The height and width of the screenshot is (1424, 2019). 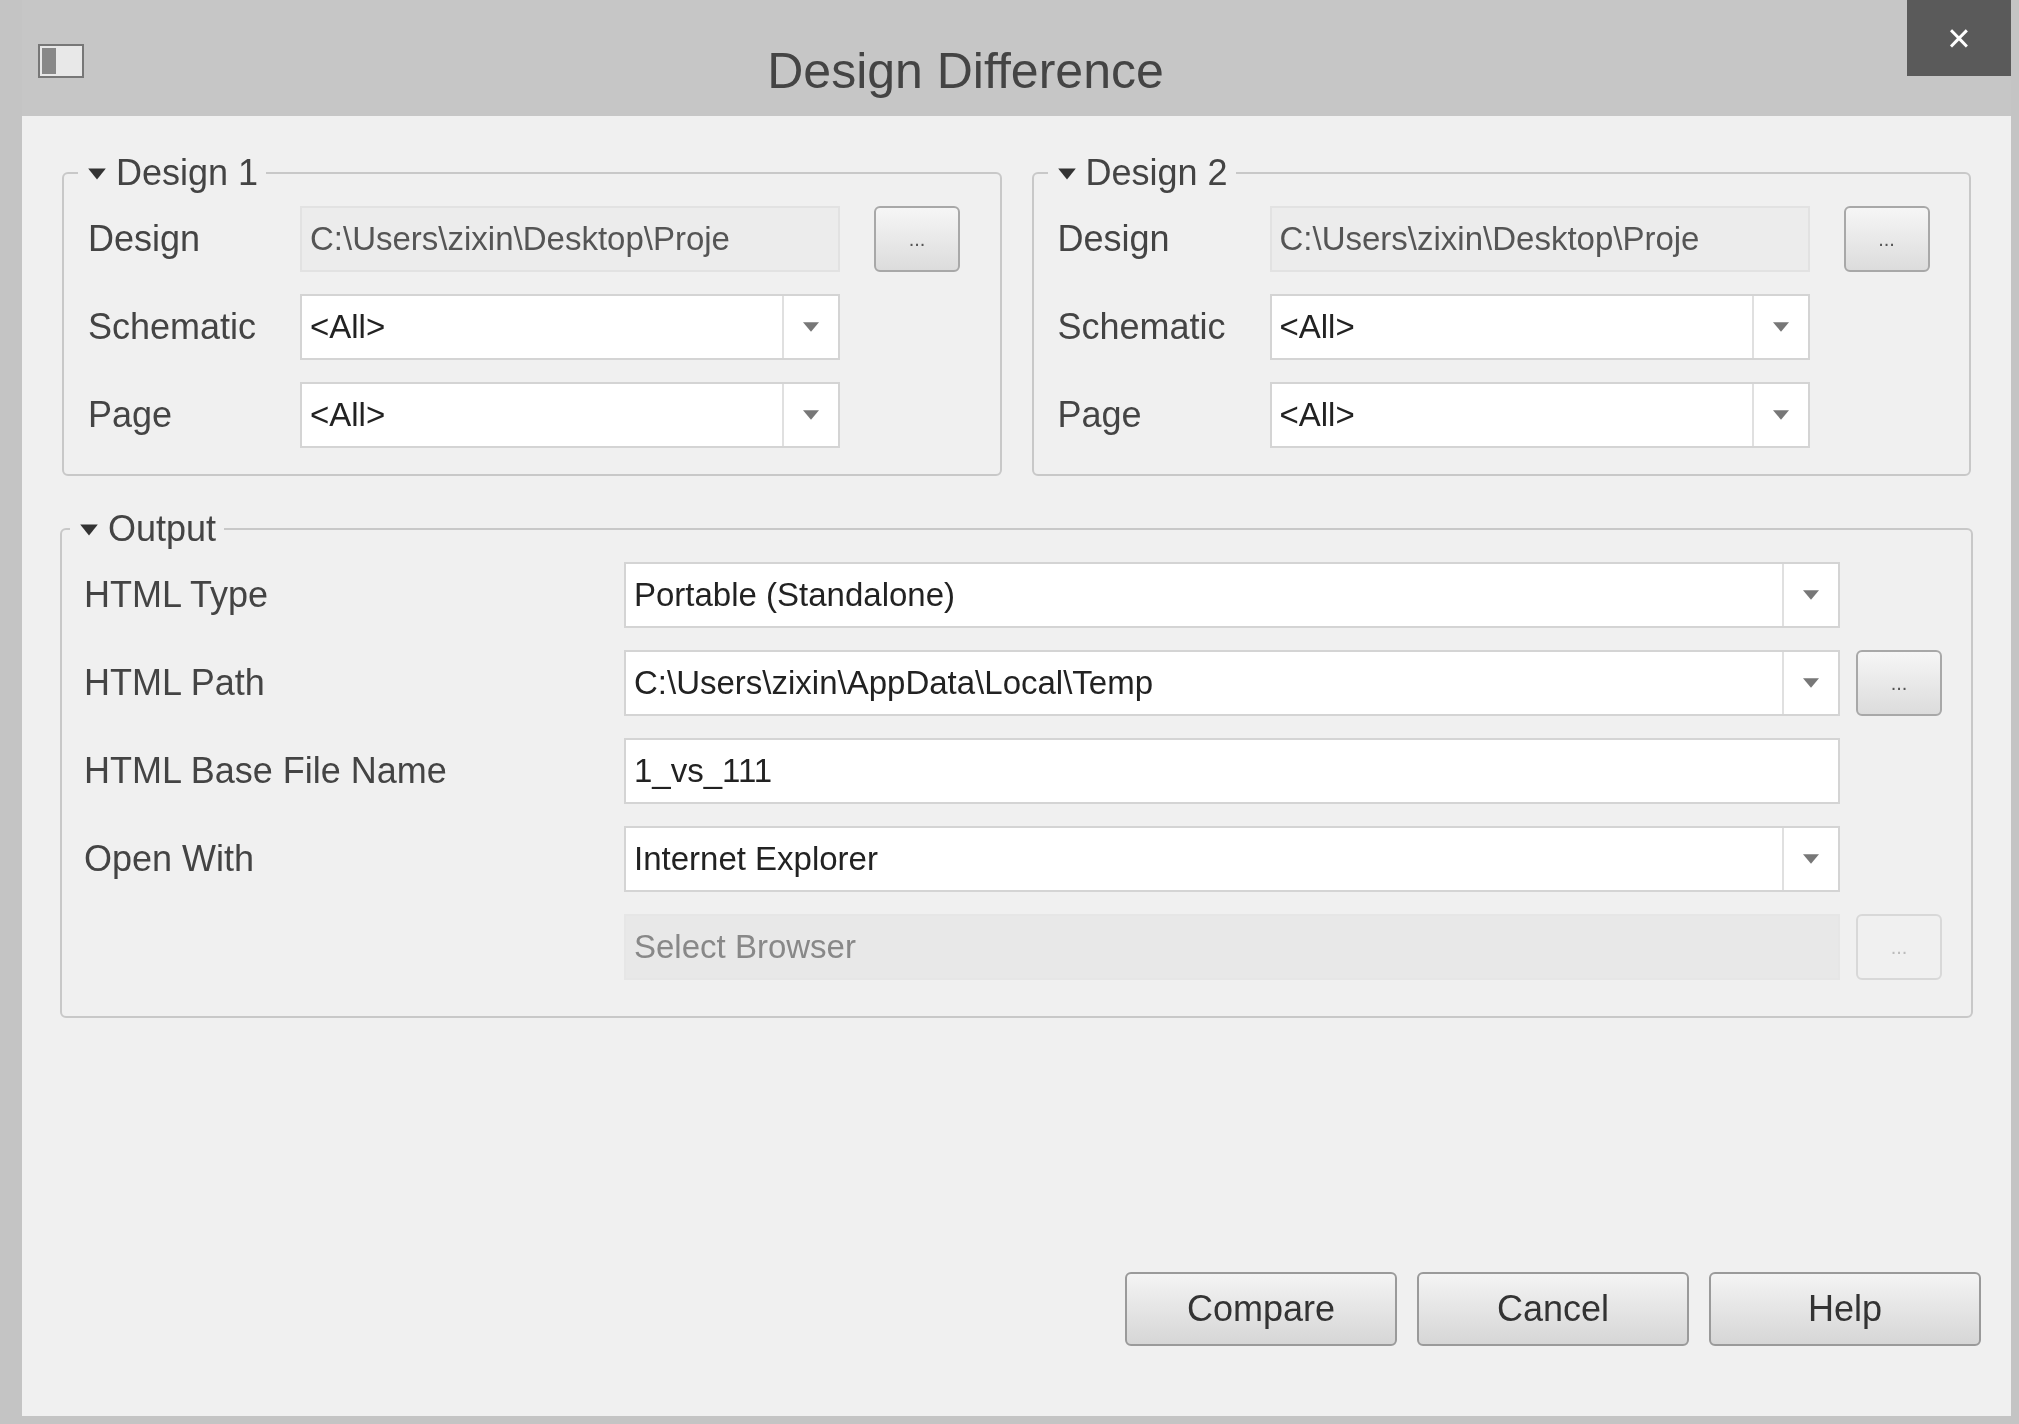 What do you see at coordinates (1553, 1309) in the screenshot?
I see `dialog-button: Cancel` at bounding box center [1553, 1309].